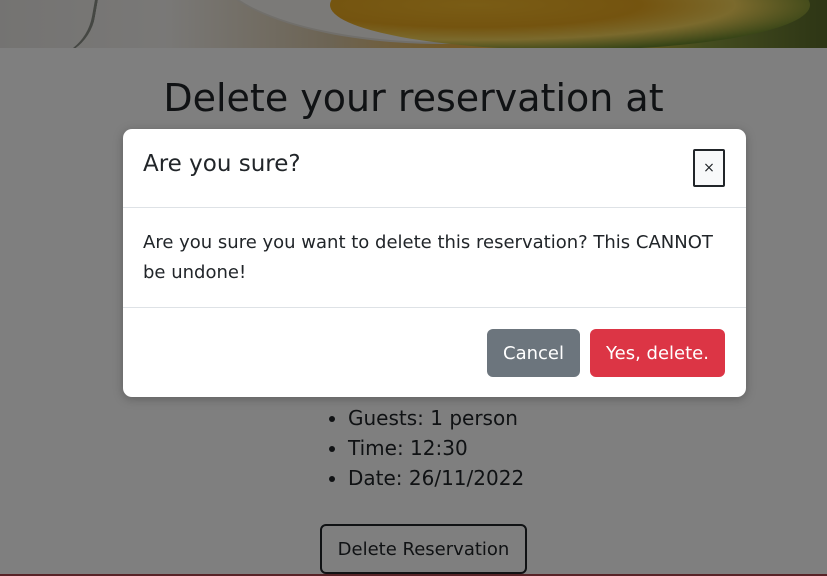 Image resolution: width=827 pixels, height=576 pixels. I want to click on close-icon: ×, so click(709, 168).